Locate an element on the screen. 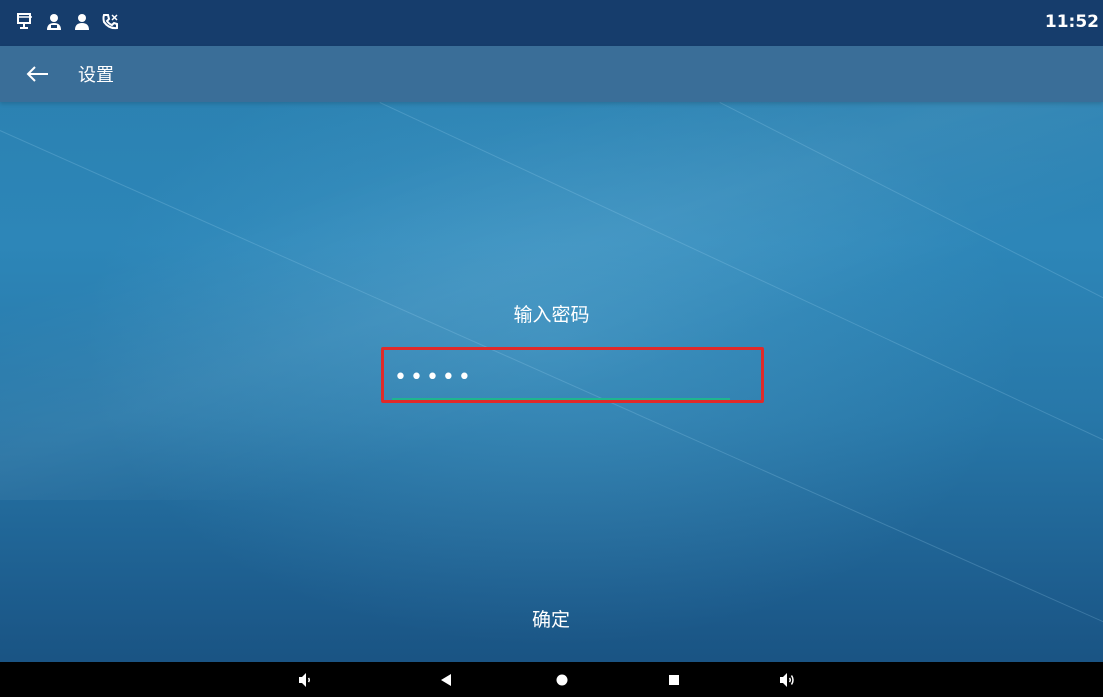 The image size is (1103, 697). status-time: 11:52 is located at coordinates (1071, 22).